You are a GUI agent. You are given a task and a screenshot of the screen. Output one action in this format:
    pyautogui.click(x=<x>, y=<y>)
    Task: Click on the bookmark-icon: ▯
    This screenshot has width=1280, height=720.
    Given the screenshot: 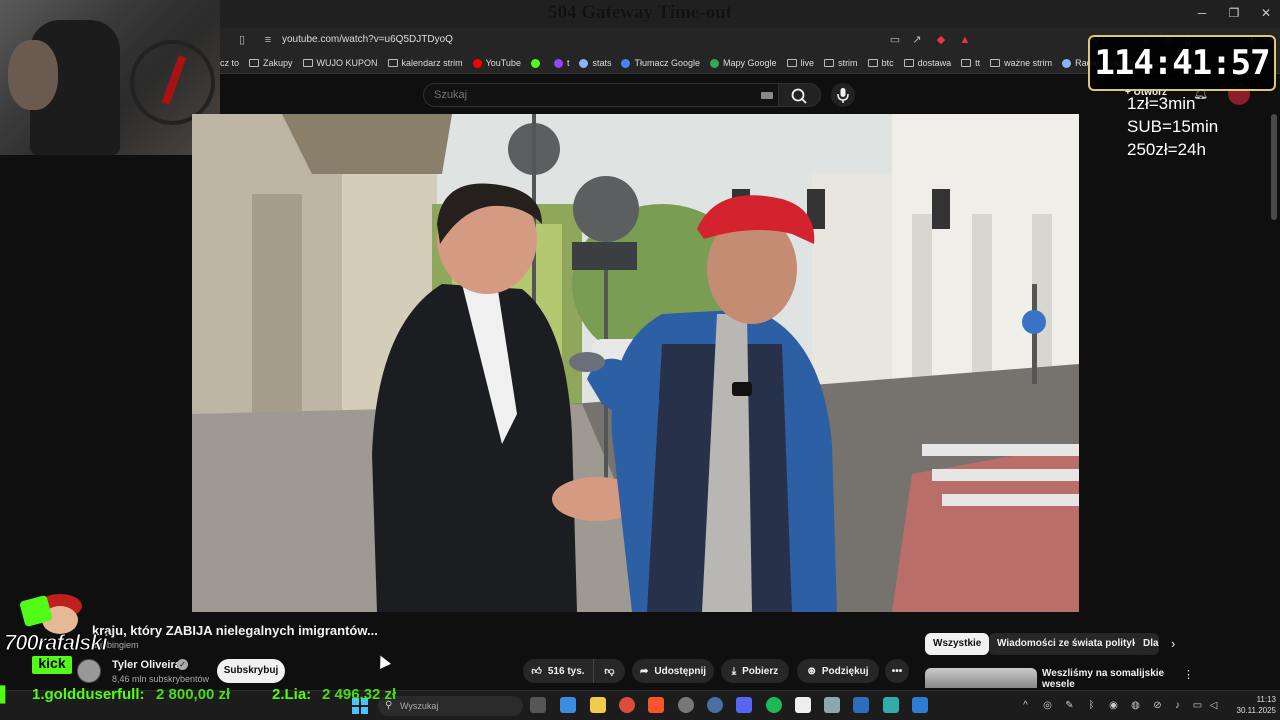 What is the action you would take?
    pyautogui.click(x=242, y=40)
    